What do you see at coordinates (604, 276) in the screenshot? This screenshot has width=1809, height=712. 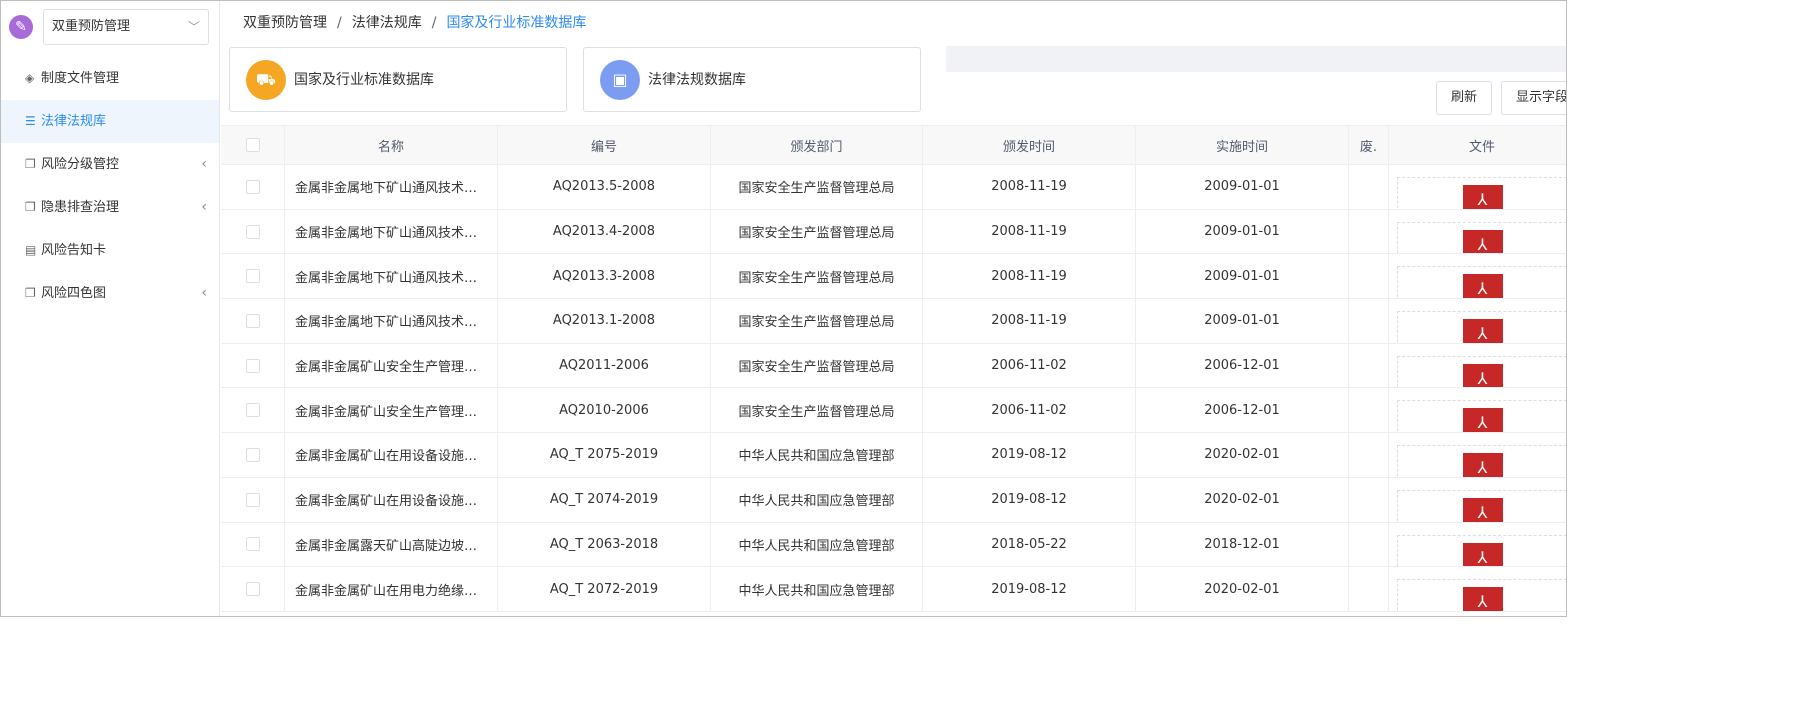 I see `cell-code: AQ2013.3-2008` at bounding box center [604, 276].